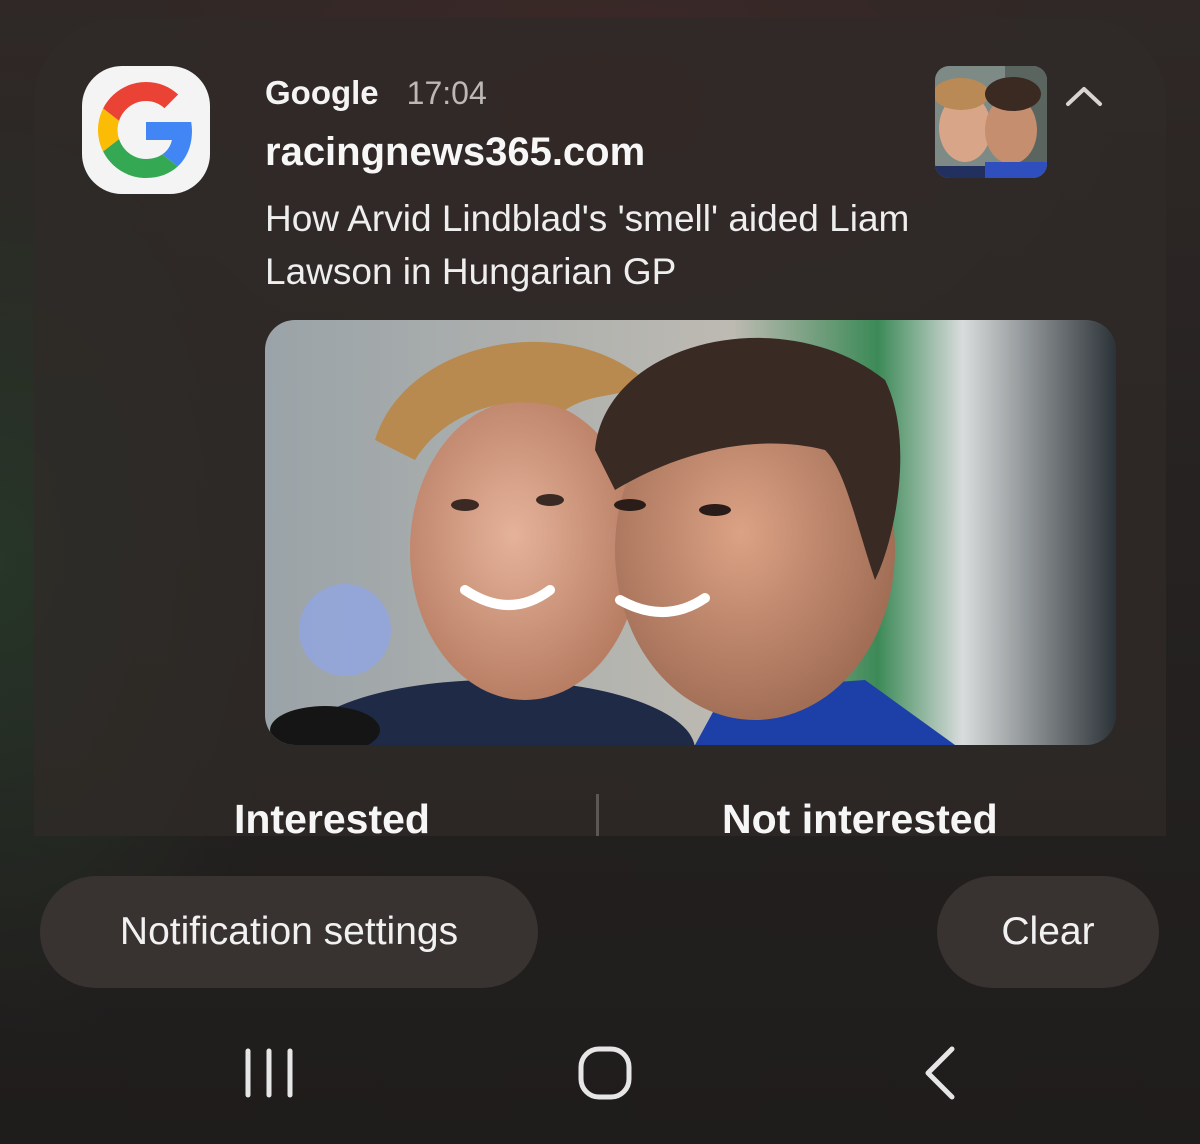  I want to click on home-icon, so click(605, 1073).